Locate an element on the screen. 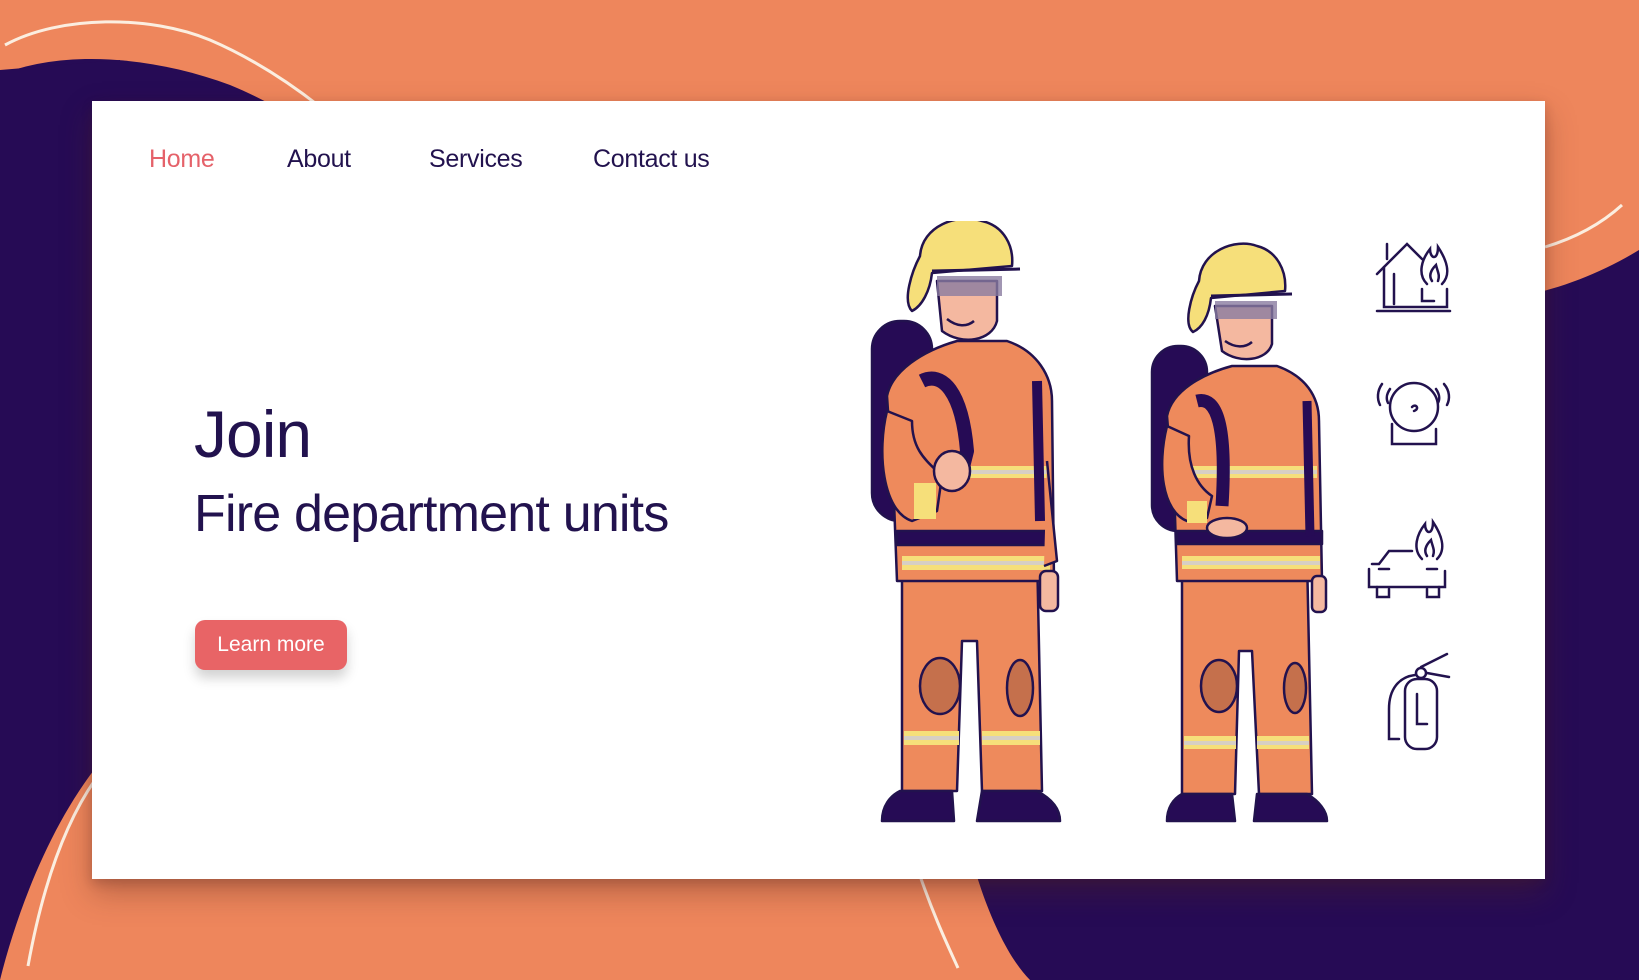  firefighter-man is located at coordinates (966, 522).